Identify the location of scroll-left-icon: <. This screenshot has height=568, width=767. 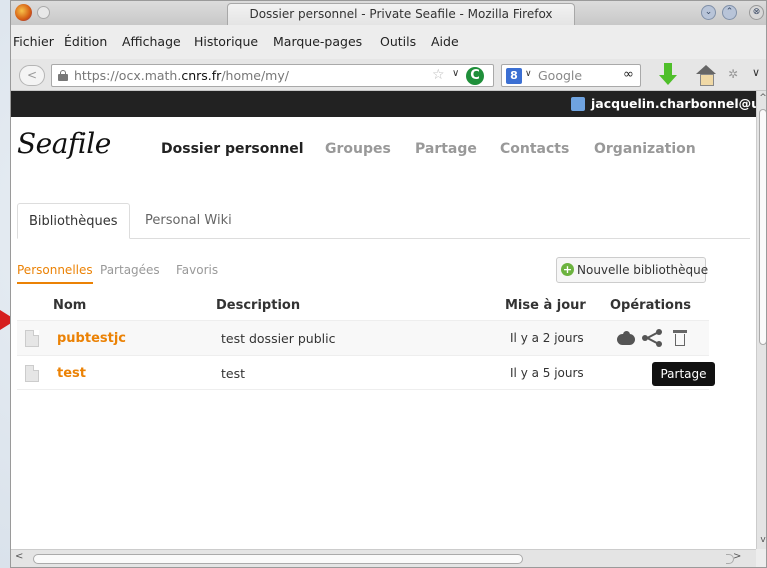
(19, 556).